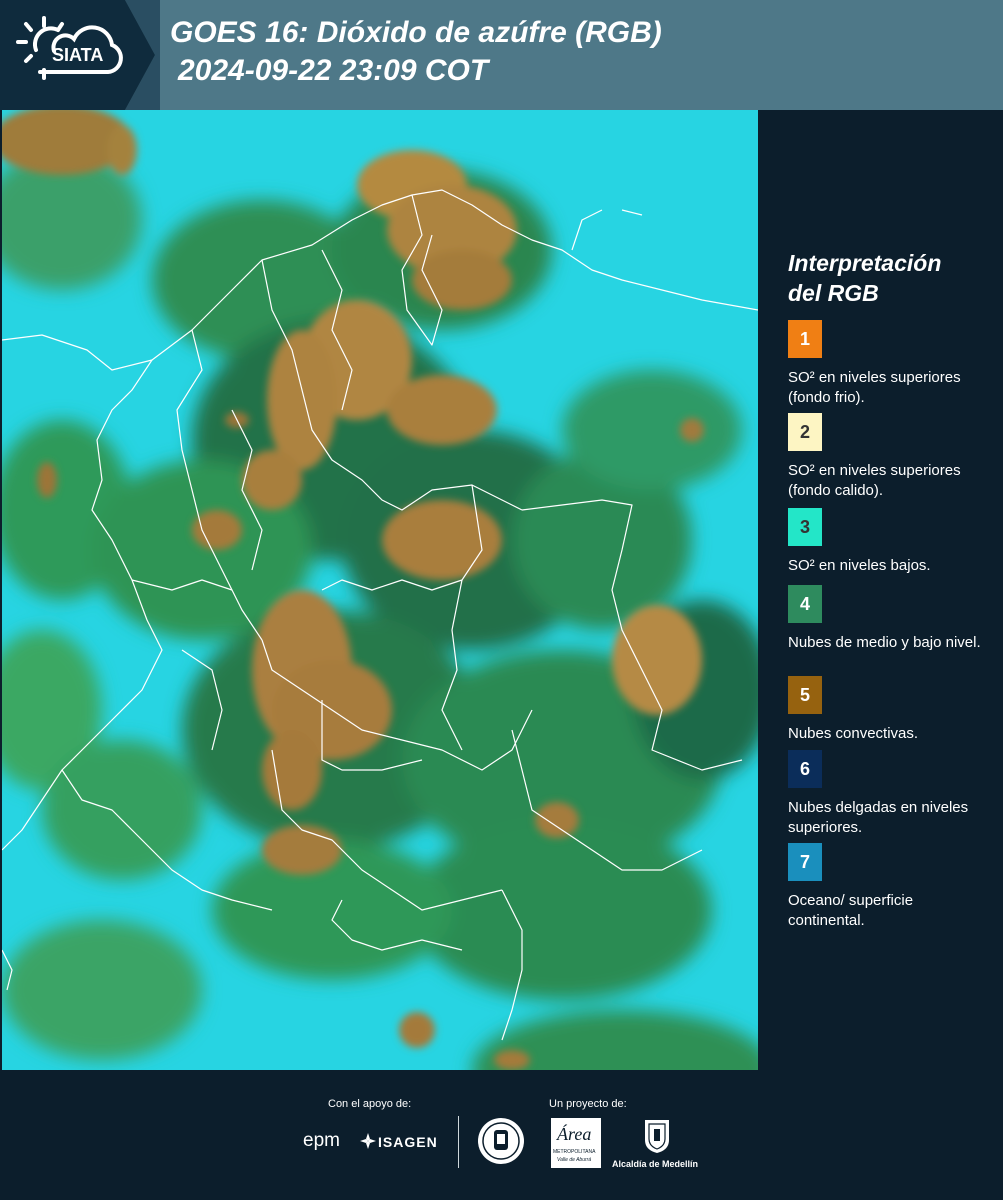  I want to click on legend-label-4: Nubes de medio y bajo nivel., so click(884, 642).